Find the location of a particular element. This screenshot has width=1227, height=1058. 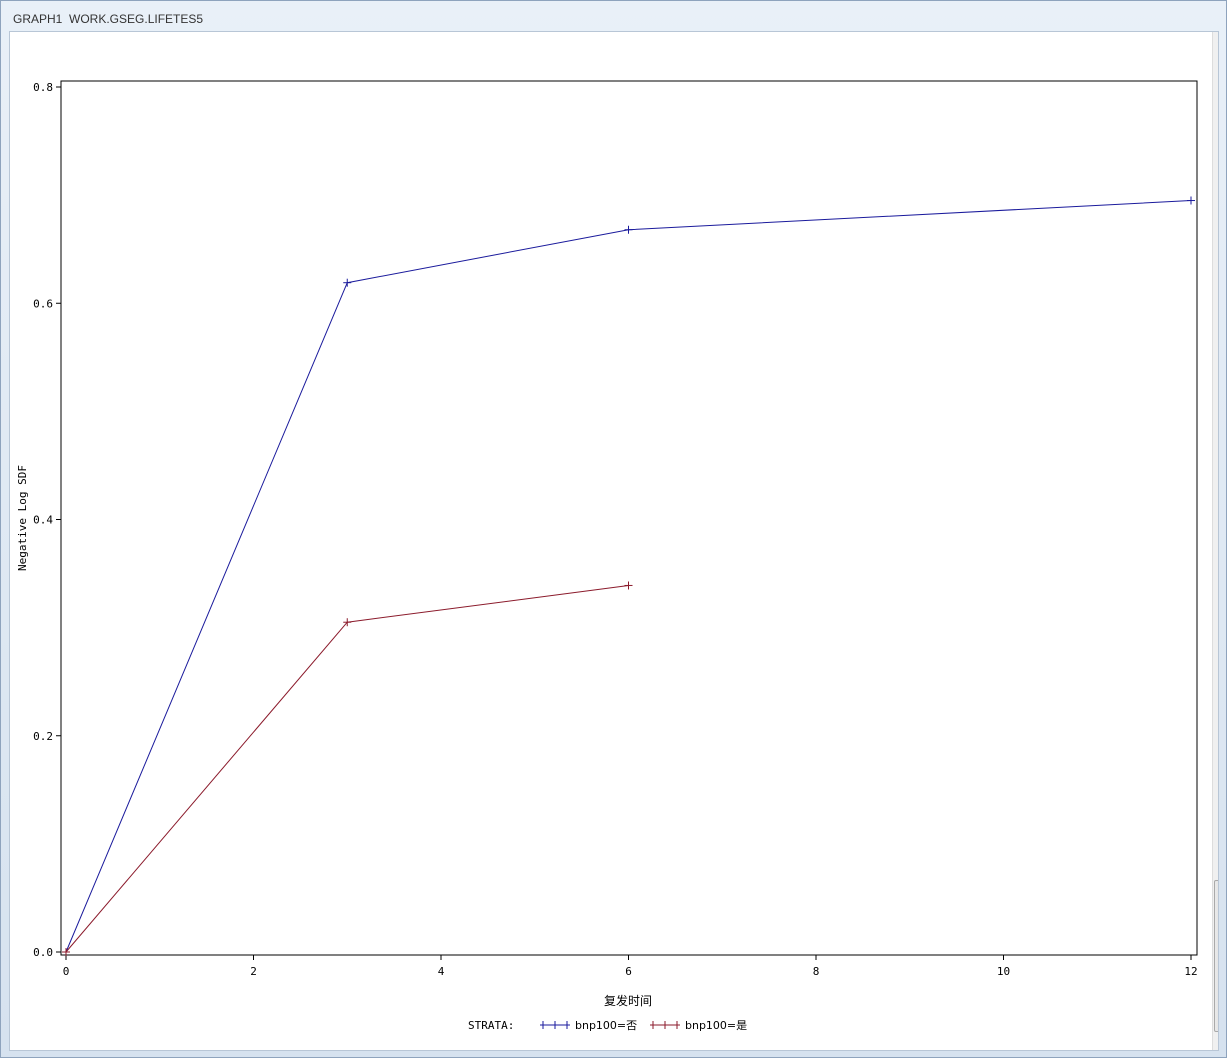

legend-title: STRATA: is located at coordinates (491, 1025).